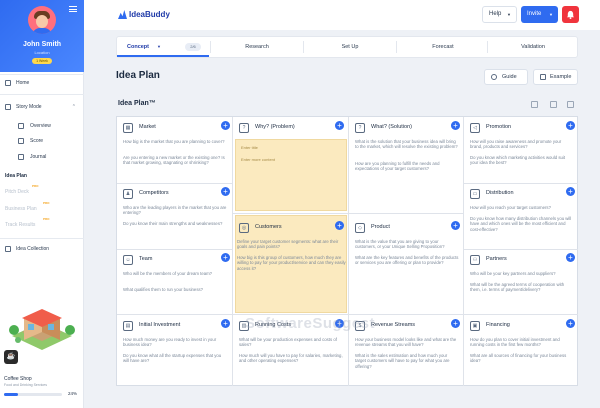 The image size is (600, 408). I want to click on sidebar-item-story-mode: Story Mode ⌃, so click(42, 107).